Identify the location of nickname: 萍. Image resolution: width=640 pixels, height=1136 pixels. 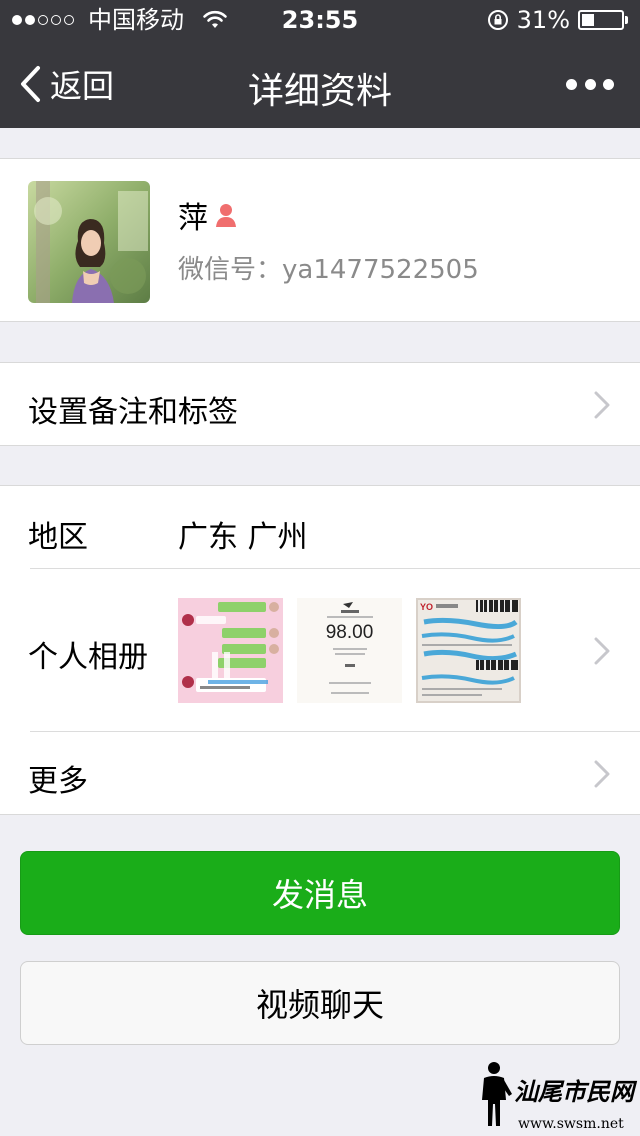
(193, 218).